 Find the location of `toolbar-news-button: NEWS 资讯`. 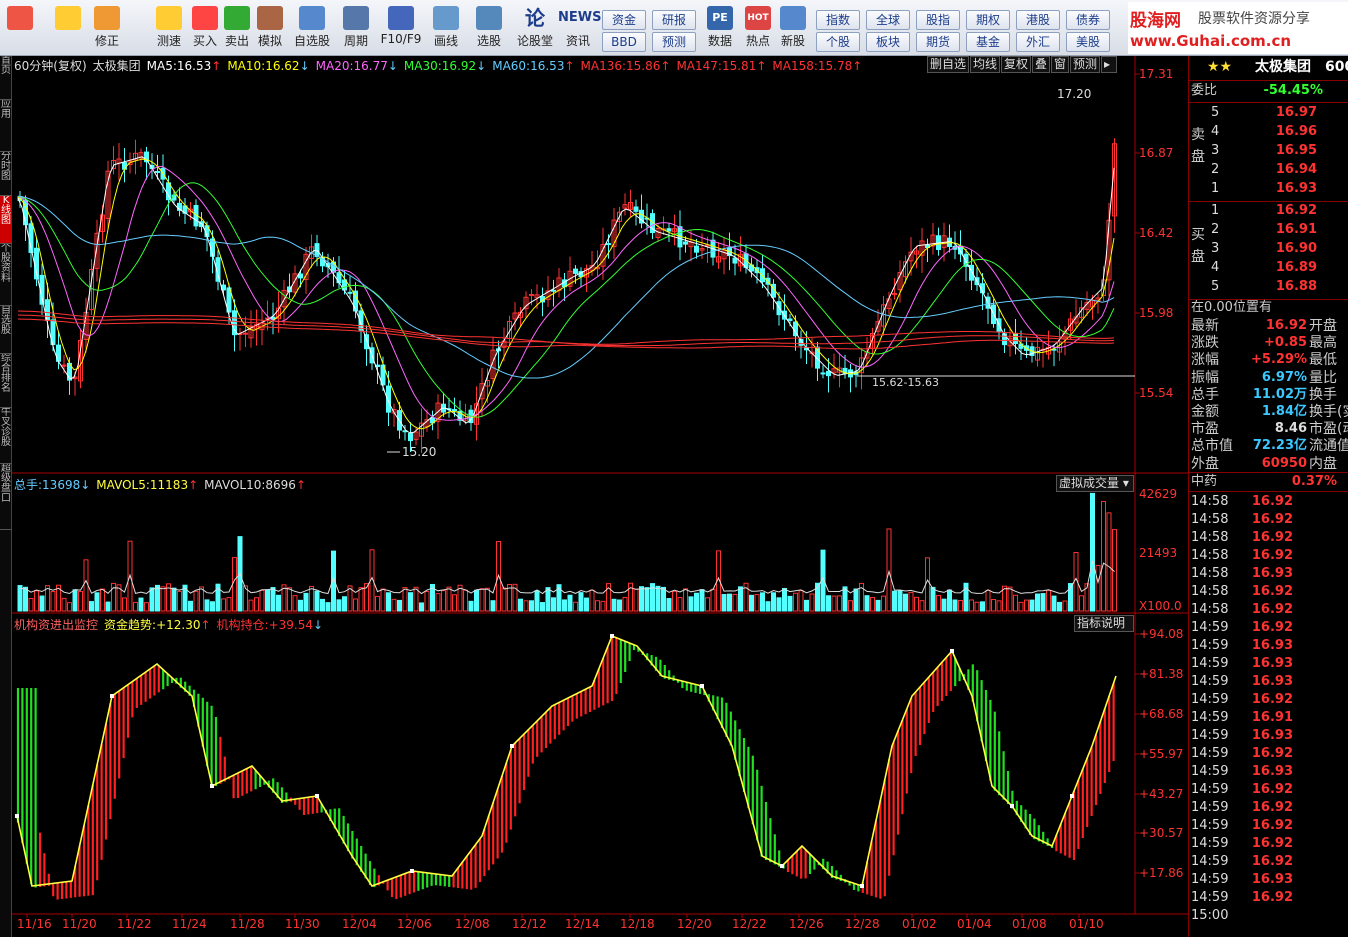

toolbar-news-button: NEWS 资讯 is located at coordinates (579, 29).